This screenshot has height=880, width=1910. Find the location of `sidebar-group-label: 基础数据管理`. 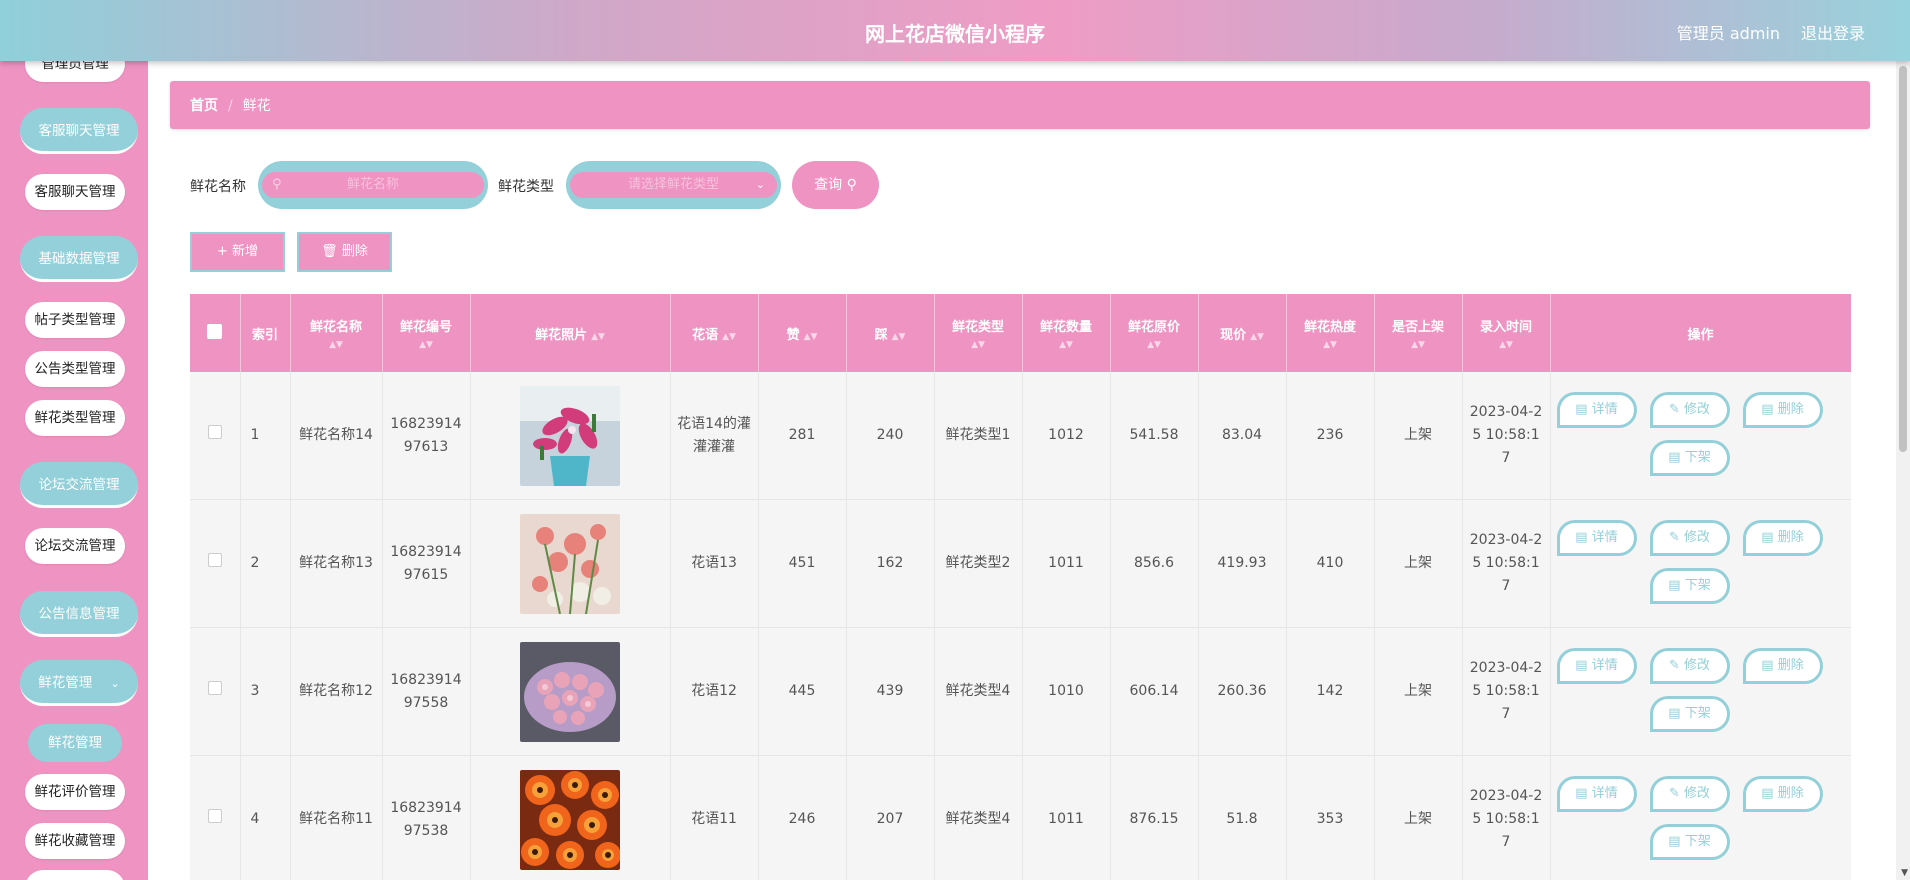

sidebar-group-label: 基础数据管理 is located at coordinates (79, 259).